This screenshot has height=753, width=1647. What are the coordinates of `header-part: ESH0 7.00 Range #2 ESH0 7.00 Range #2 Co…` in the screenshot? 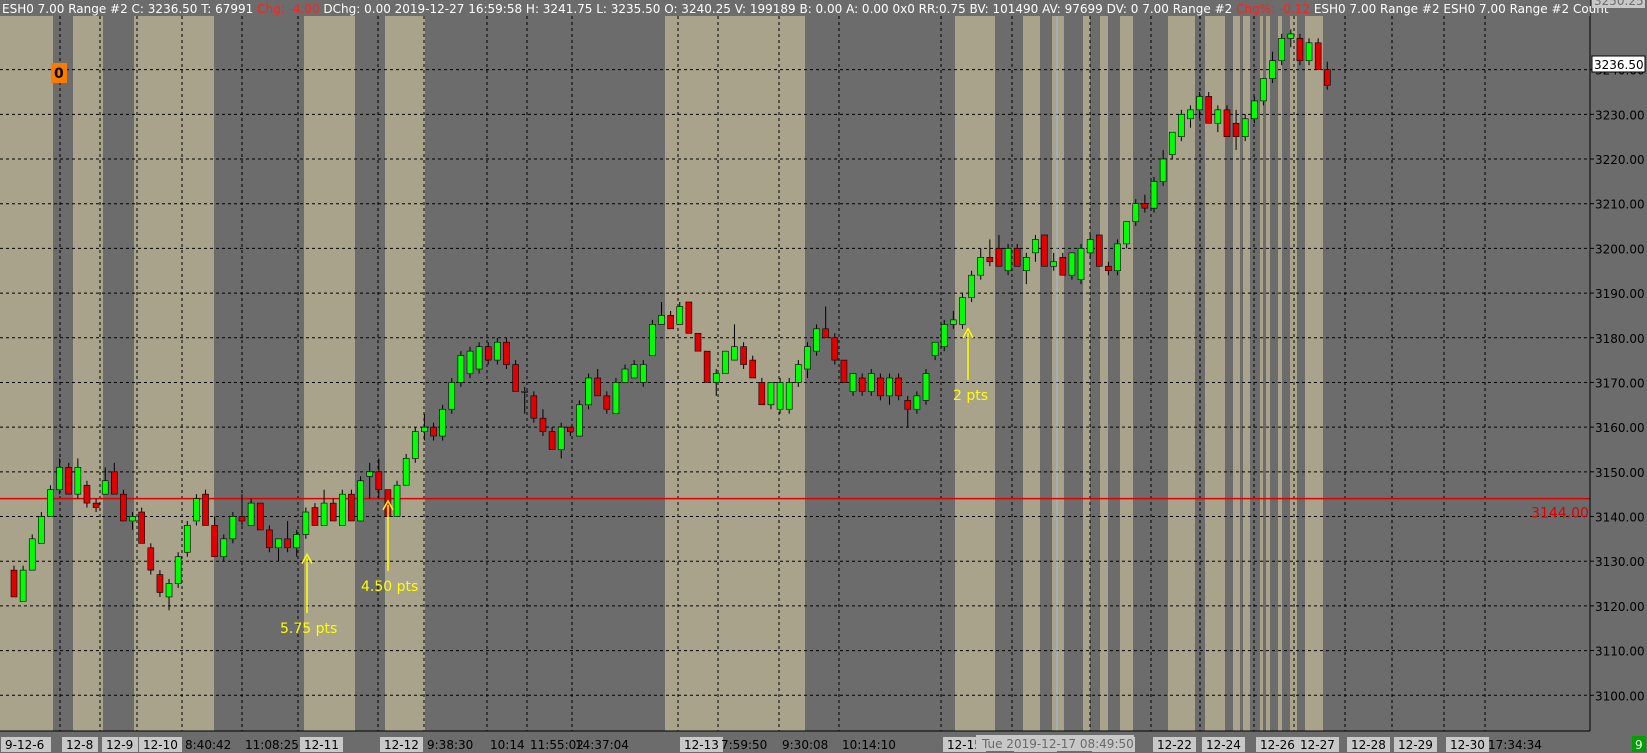 It's located at (1459, 9).